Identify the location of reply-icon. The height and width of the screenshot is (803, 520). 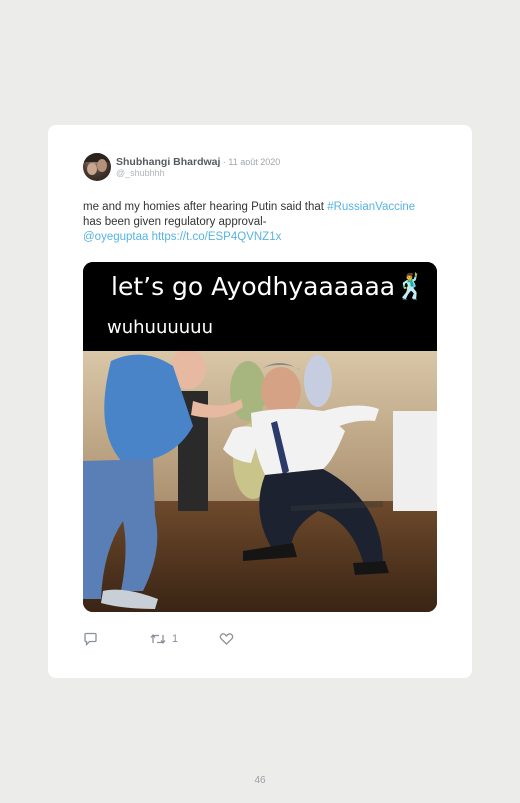
(90, 639).